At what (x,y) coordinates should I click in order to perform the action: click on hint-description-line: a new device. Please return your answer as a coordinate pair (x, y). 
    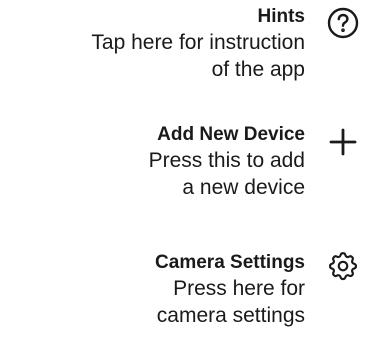
    Looking at the image, I should click on (243, 187).